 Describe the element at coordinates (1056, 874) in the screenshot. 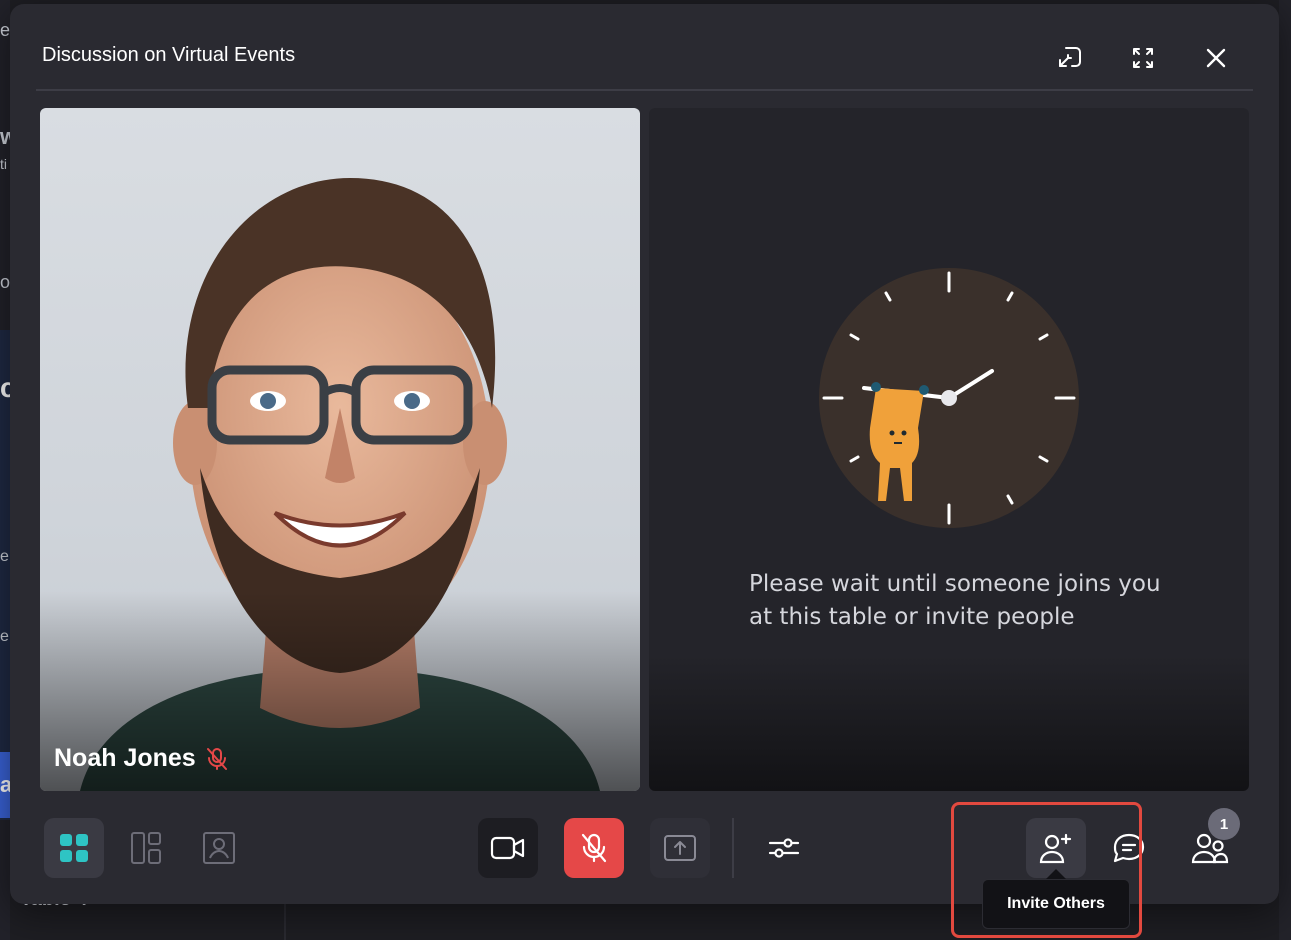

I see `tooltip-arrow` at that location.